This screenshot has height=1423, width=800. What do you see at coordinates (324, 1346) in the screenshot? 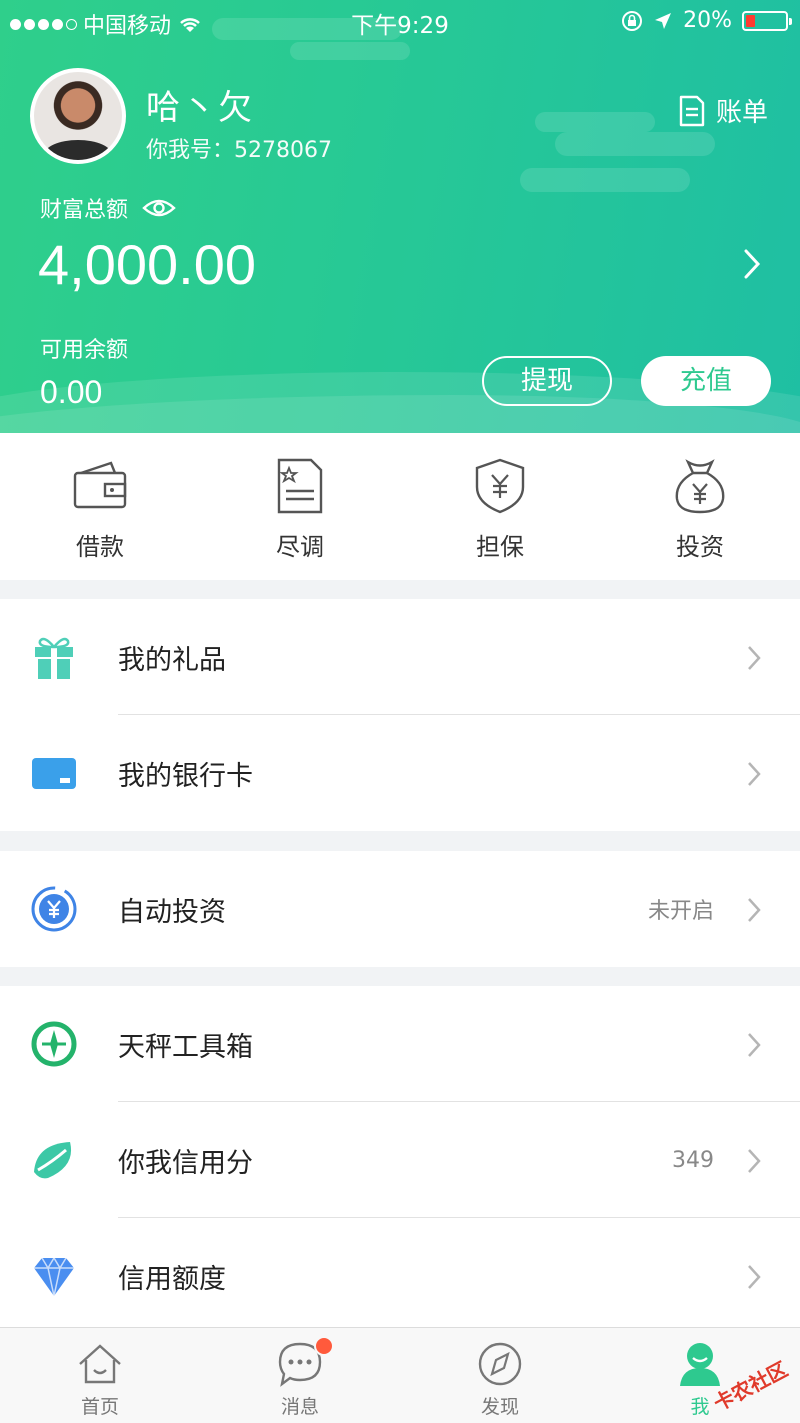
I see `unread-badge` at bounding box center [324, 1346].